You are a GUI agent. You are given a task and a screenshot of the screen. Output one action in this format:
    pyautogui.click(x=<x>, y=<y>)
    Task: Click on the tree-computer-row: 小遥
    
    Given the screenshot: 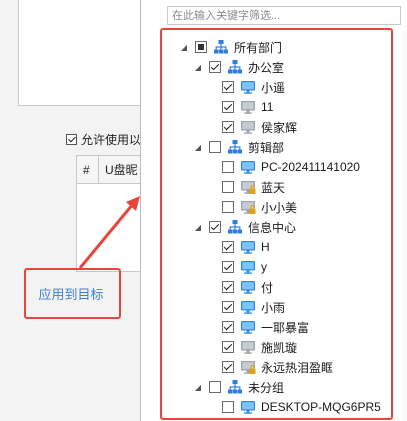 What is the action you would take?
    pyautogui.click(x=274, y=87)
    